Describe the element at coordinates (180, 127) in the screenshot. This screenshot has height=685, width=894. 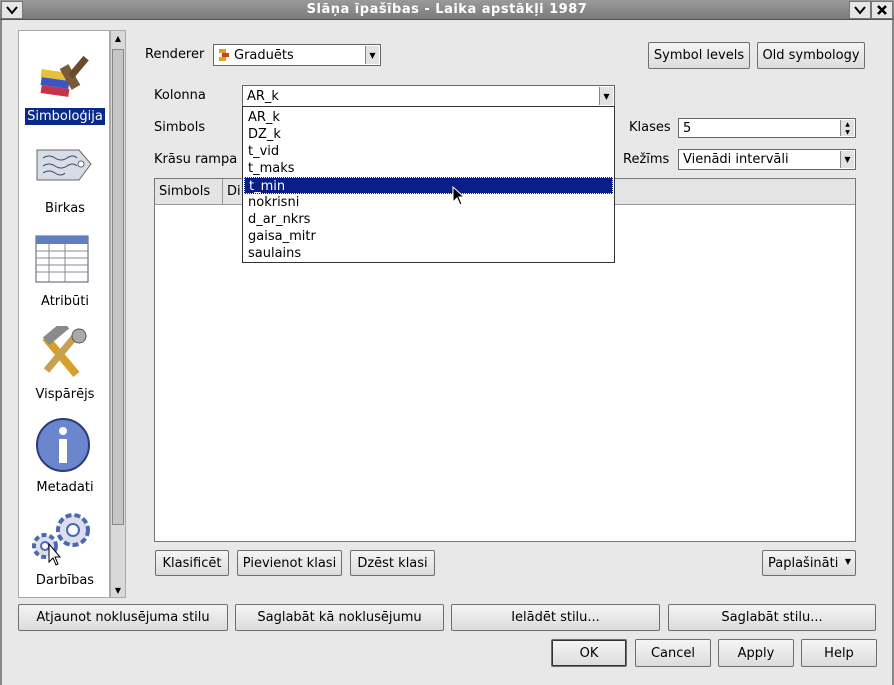
I see `symbol-label: Simbols` at that location.